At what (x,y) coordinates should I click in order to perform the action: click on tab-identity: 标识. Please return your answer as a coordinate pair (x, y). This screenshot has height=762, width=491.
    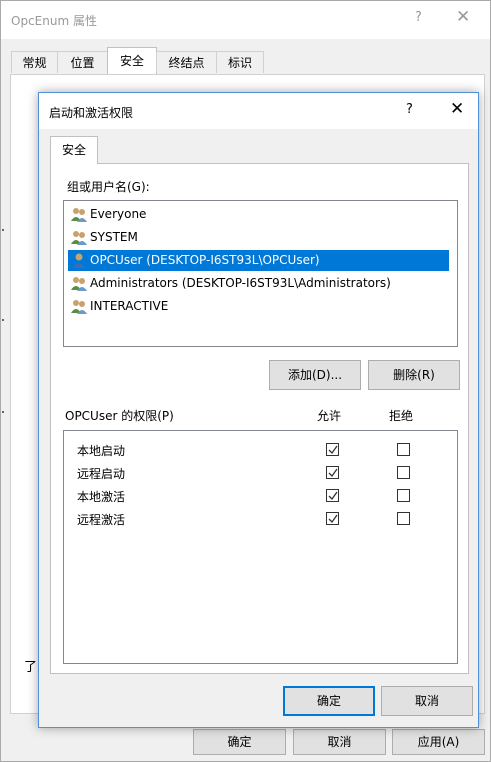
    Looking at the image, I should click on (240, 62).